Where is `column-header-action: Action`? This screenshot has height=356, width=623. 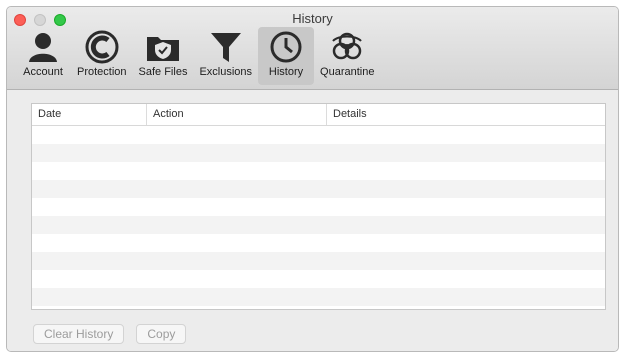
column-header-action: Action is located at coordinates (237, 114).